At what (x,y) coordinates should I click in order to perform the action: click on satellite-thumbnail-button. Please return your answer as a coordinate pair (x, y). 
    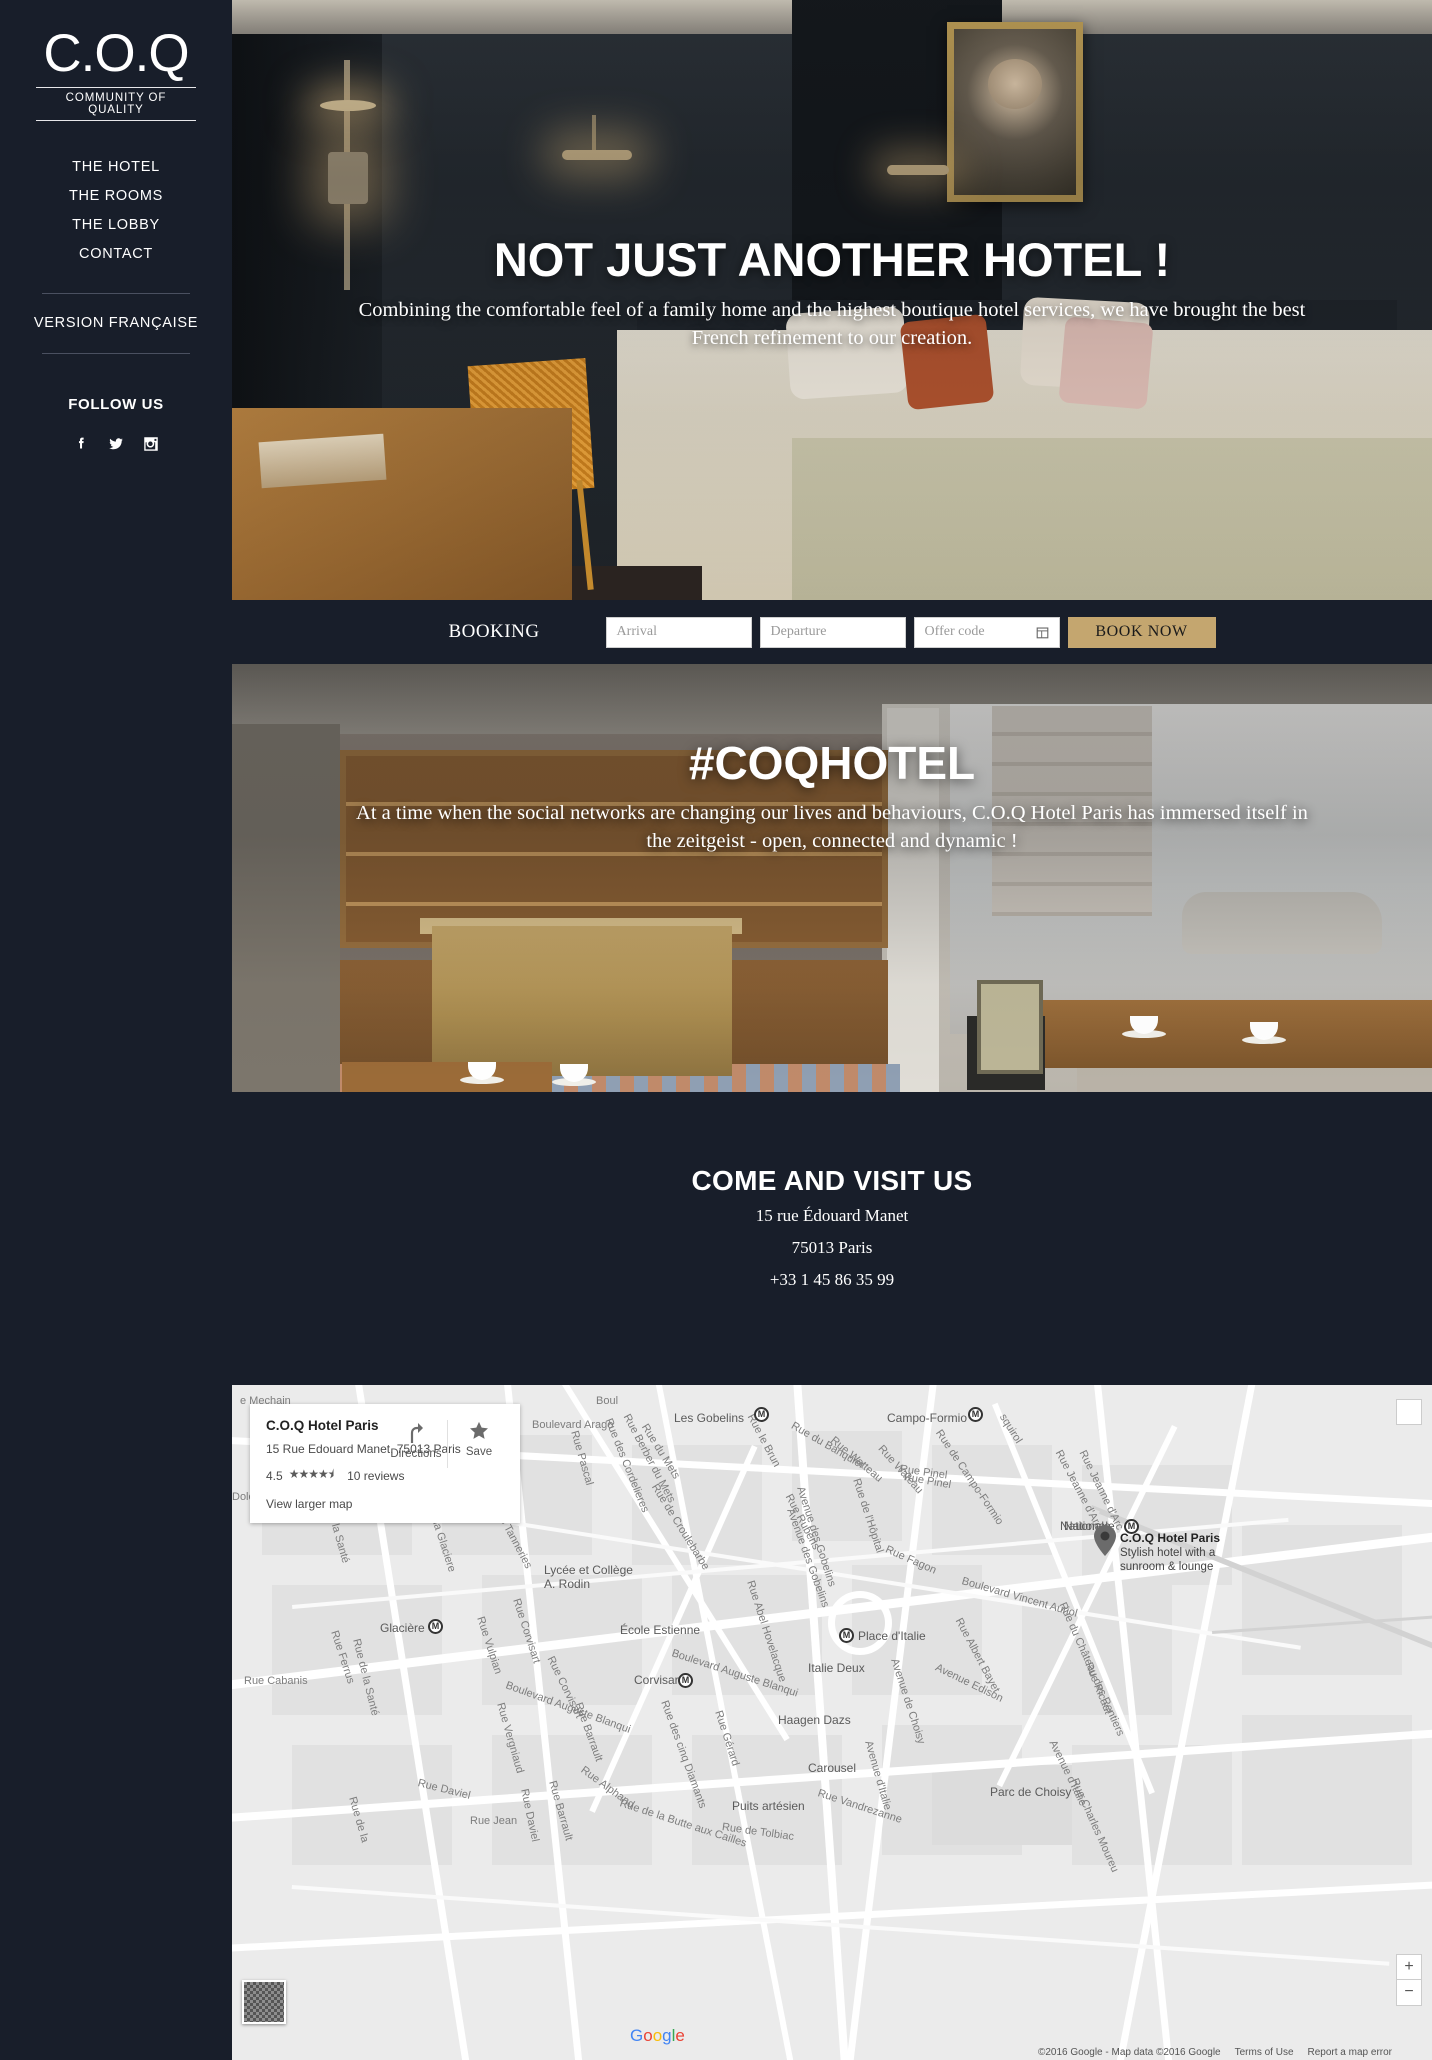
    Looking at the image, I should click on (264, 2002).